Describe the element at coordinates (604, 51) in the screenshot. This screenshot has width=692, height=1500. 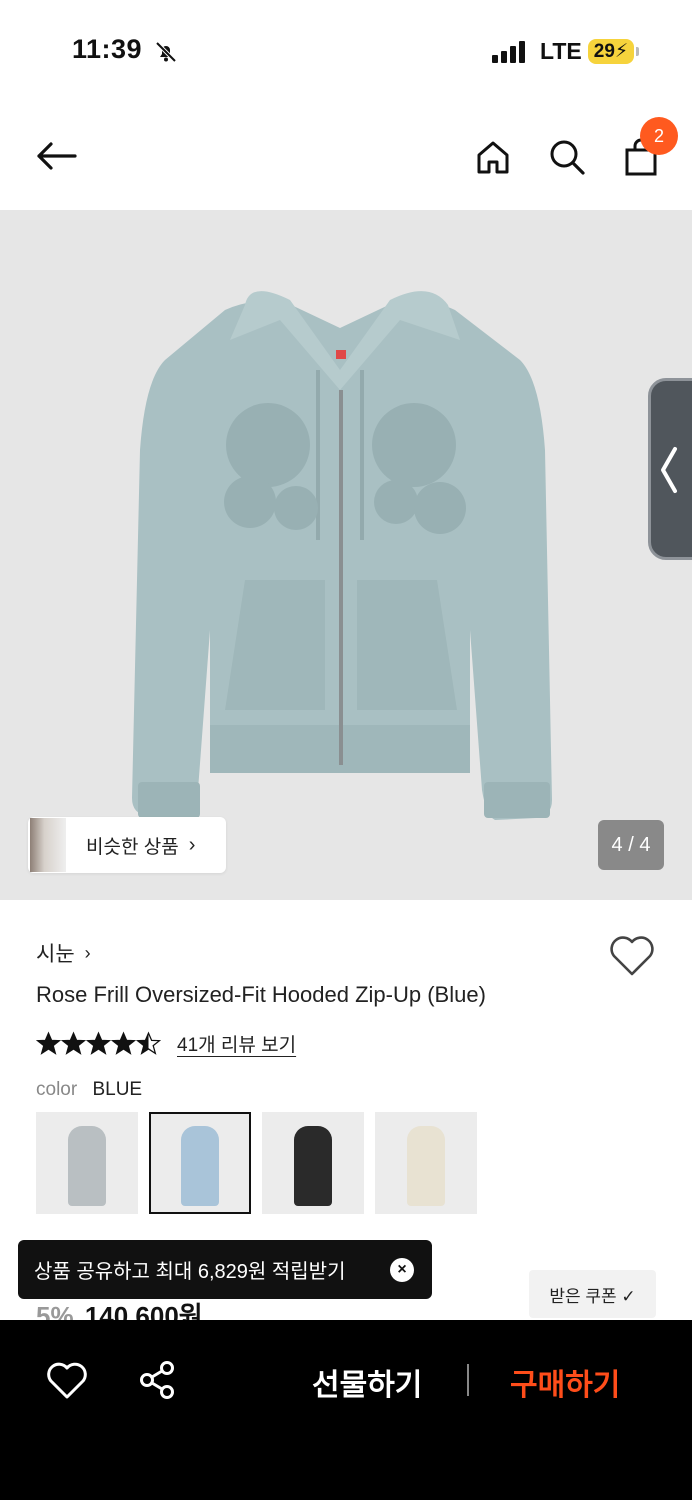
I see `battery-level: 29` at that location.